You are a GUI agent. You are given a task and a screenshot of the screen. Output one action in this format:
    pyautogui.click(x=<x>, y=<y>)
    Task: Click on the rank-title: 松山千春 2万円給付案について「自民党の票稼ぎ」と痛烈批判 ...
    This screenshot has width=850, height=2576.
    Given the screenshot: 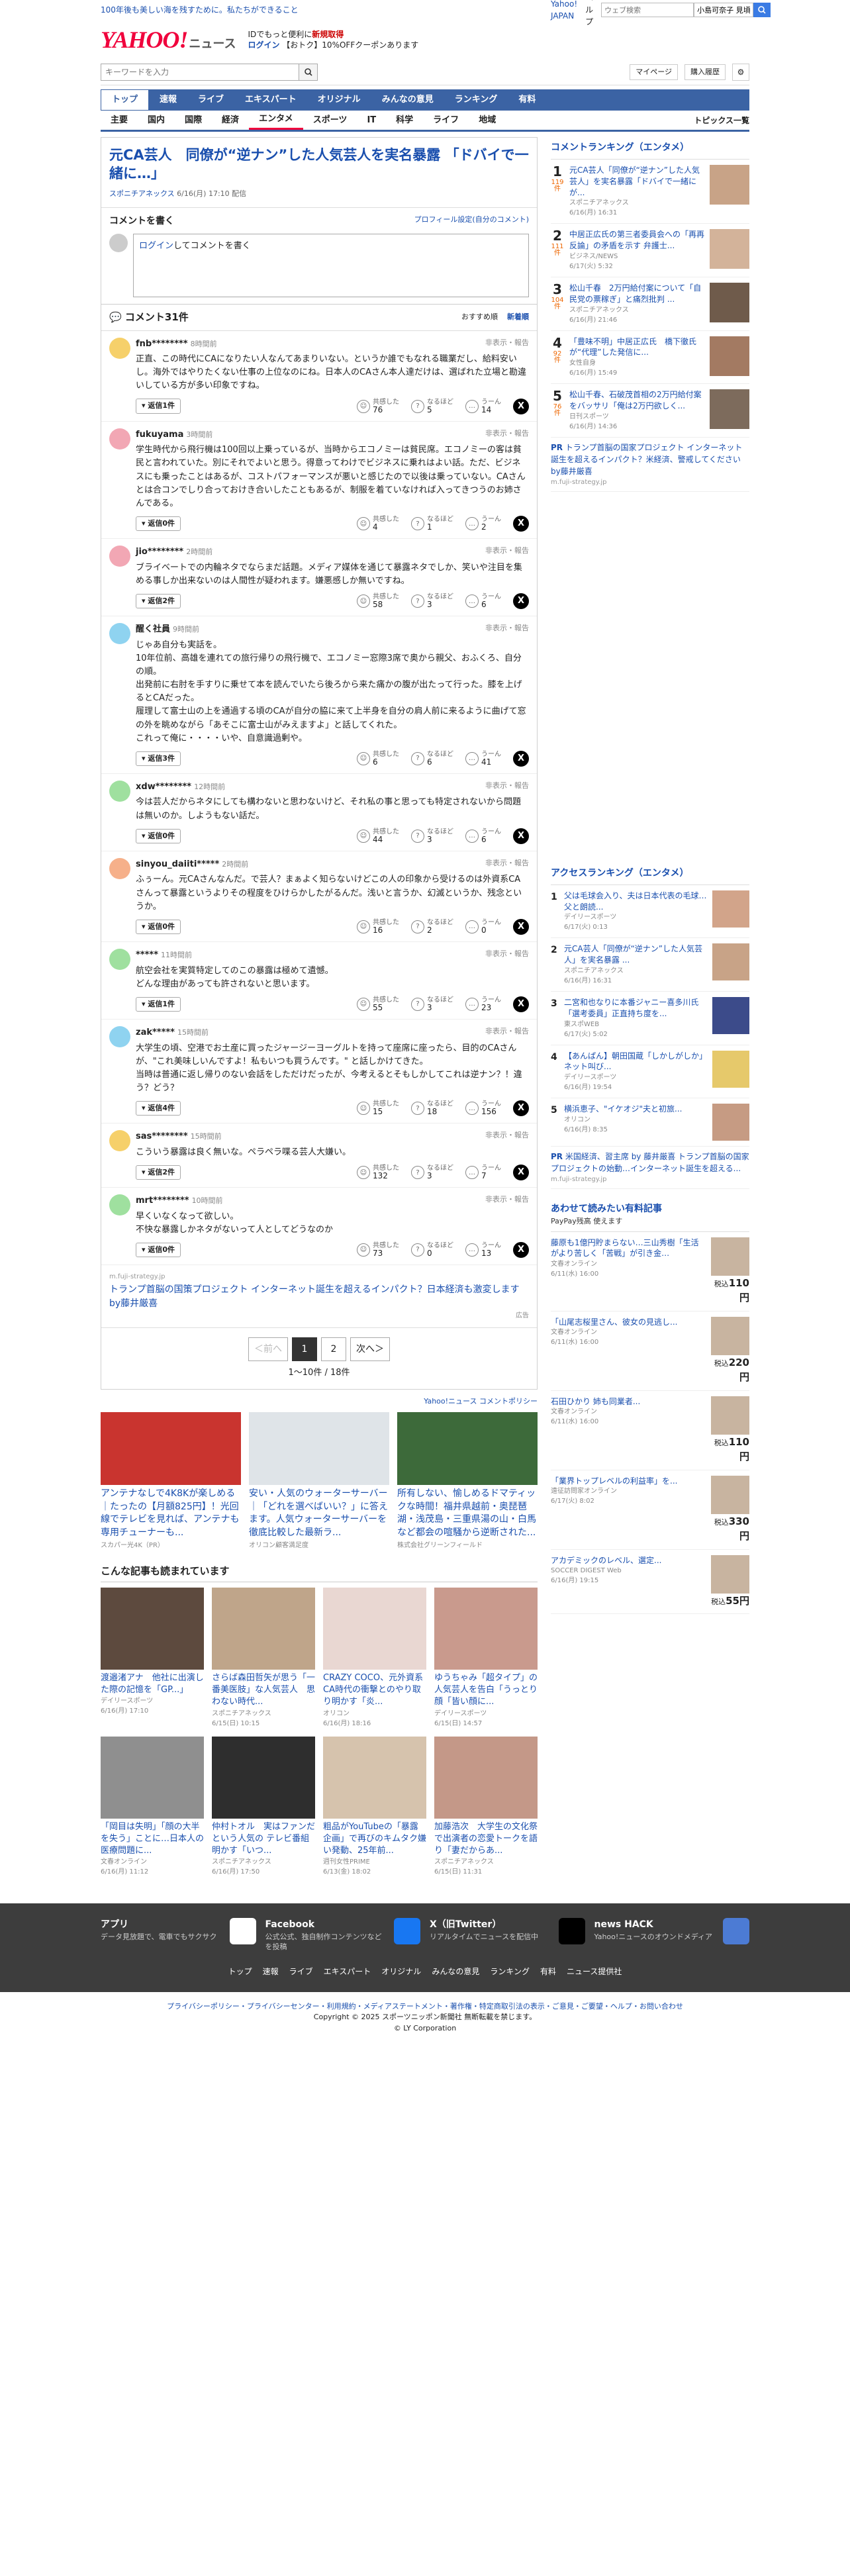 What is the action you would take?
    pyautogui.click(x=636, y=294)
    